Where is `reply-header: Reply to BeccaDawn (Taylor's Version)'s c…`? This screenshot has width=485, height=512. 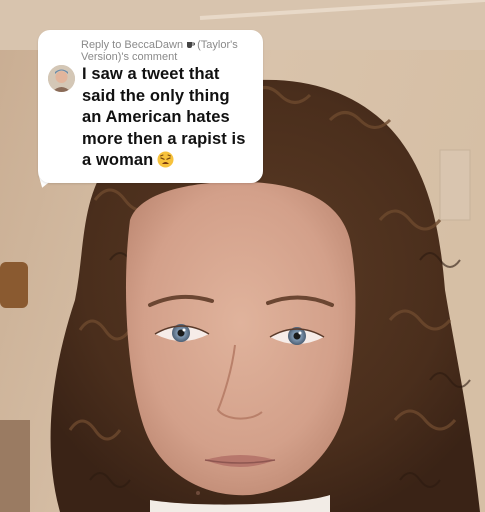
reply-header: Reply to BeccaDawn (Taylor's Version)'s c… is located at coordinates (167, 51).